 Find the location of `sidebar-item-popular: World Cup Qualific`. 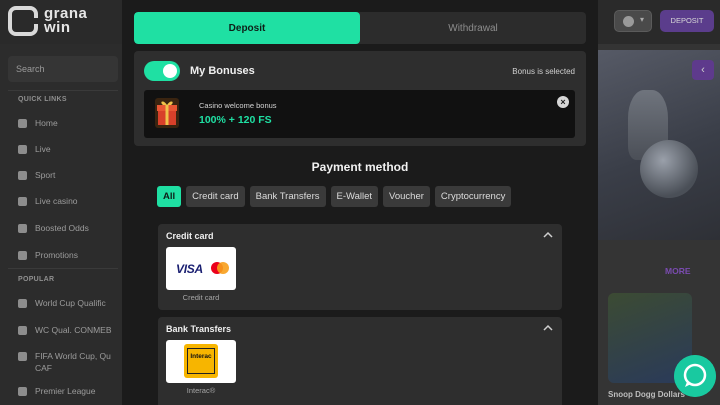

sidebar-item-popular: World Cup Qualific is located at coordinates (62, 303).